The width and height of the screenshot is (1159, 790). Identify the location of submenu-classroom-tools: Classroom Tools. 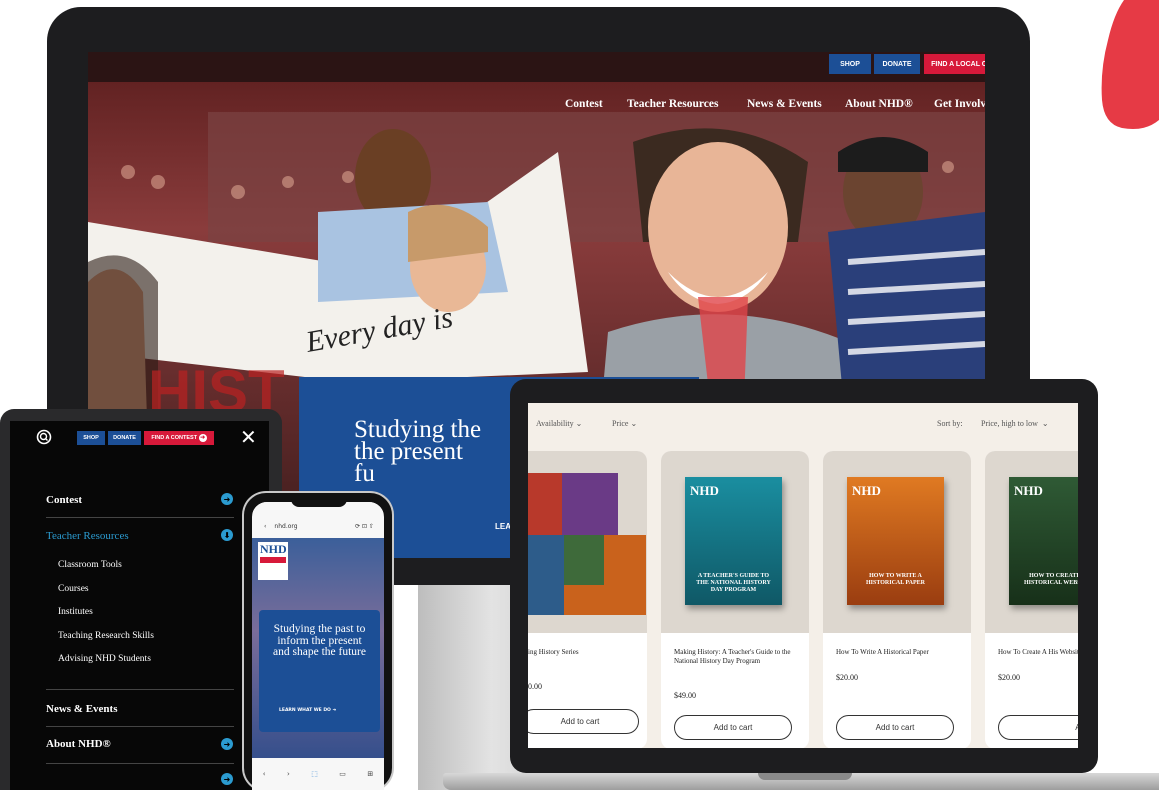
(90, 565).